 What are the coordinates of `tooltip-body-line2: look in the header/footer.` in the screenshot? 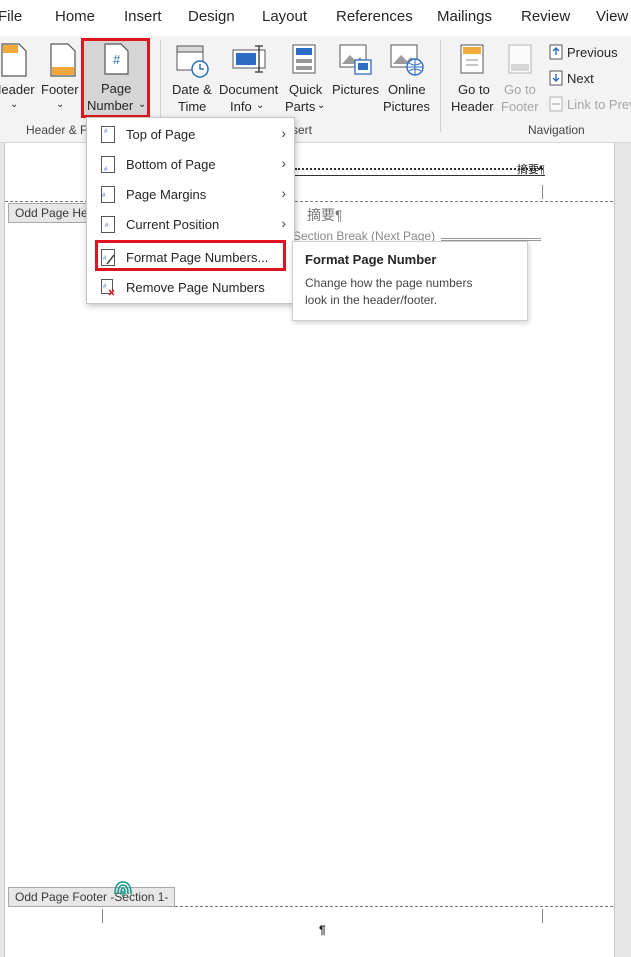 It's located at (371, 300).